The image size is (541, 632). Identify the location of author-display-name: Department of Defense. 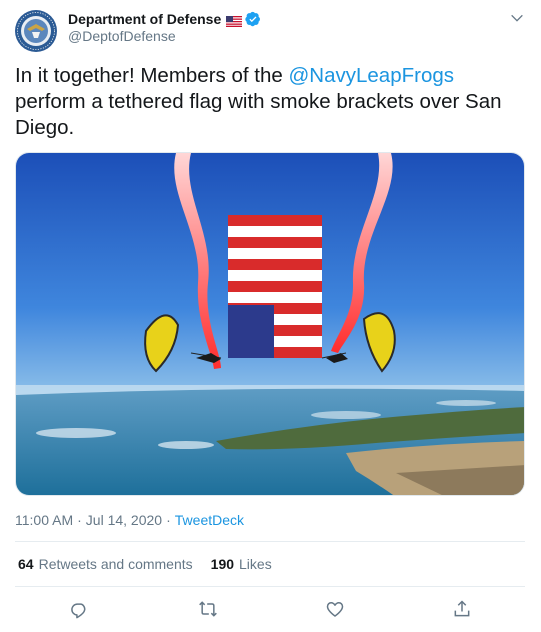
(144, 19).